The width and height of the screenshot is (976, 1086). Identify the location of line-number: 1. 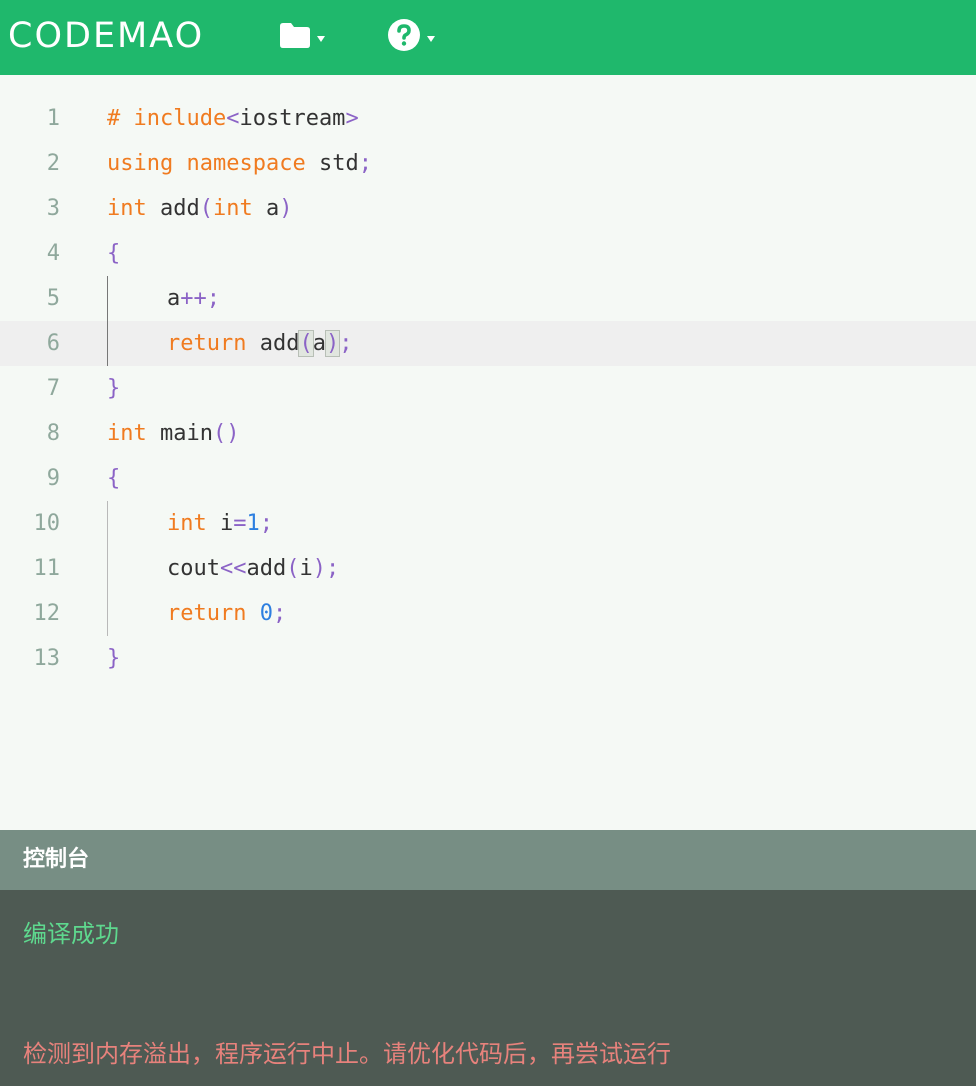
(53, 118).